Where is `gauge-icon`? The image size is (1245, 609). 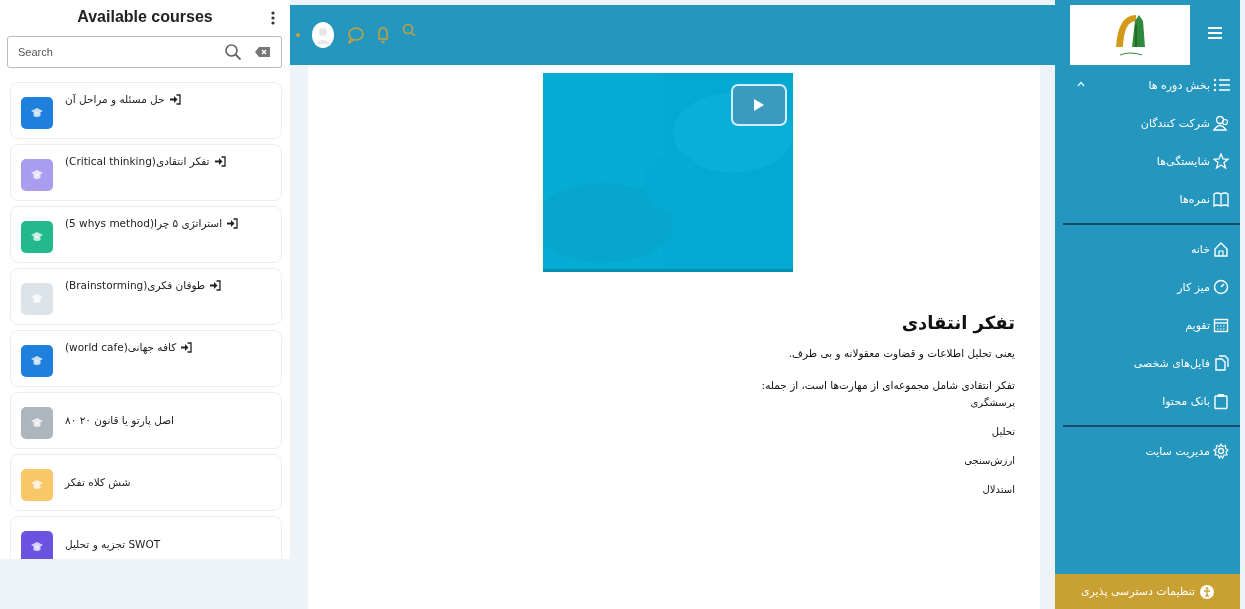 gauge-icon is located at coordinates (1221, 287).